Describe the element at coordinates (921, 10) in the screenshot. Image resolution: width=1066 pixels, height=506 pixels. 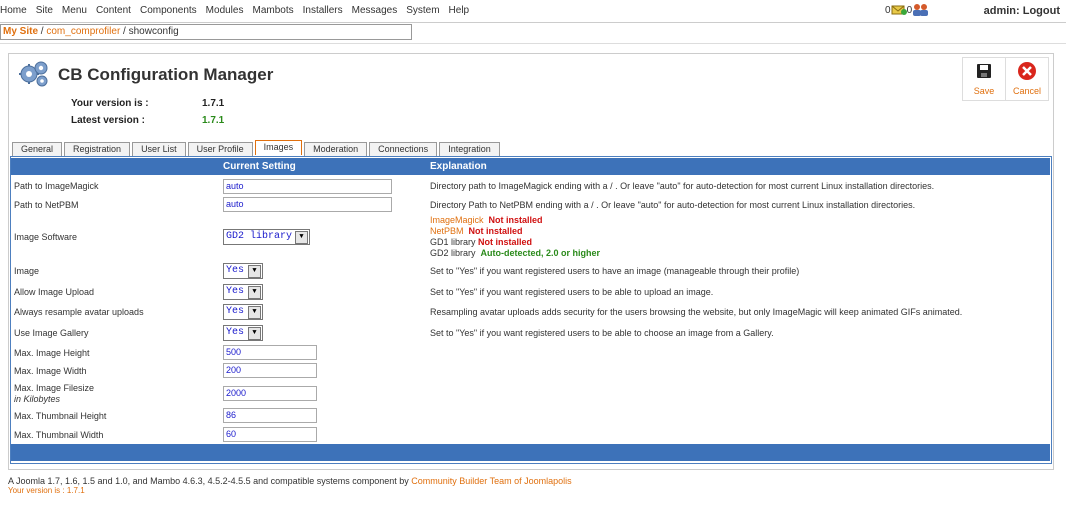
I see `users-icon` at that location.